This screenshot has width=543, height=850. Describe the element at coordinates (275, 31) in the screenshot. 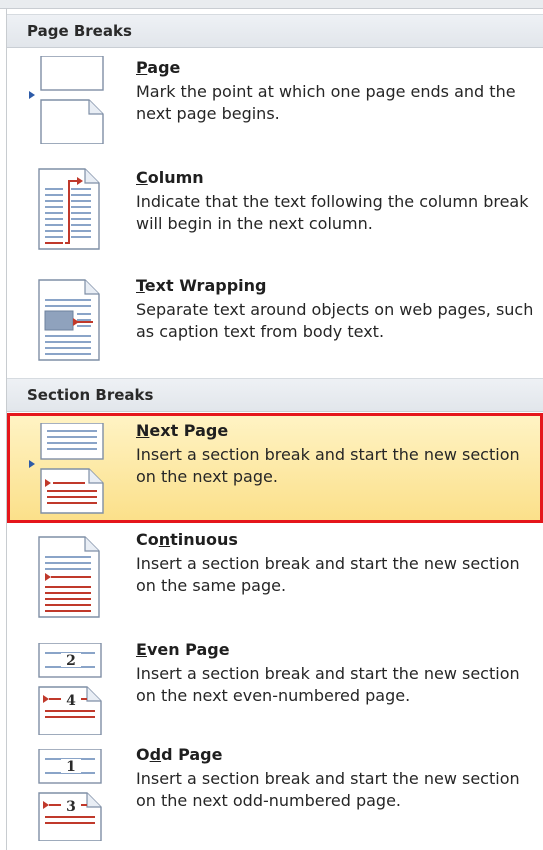

I see `page-breaks-header: Page Breaks` at that location.